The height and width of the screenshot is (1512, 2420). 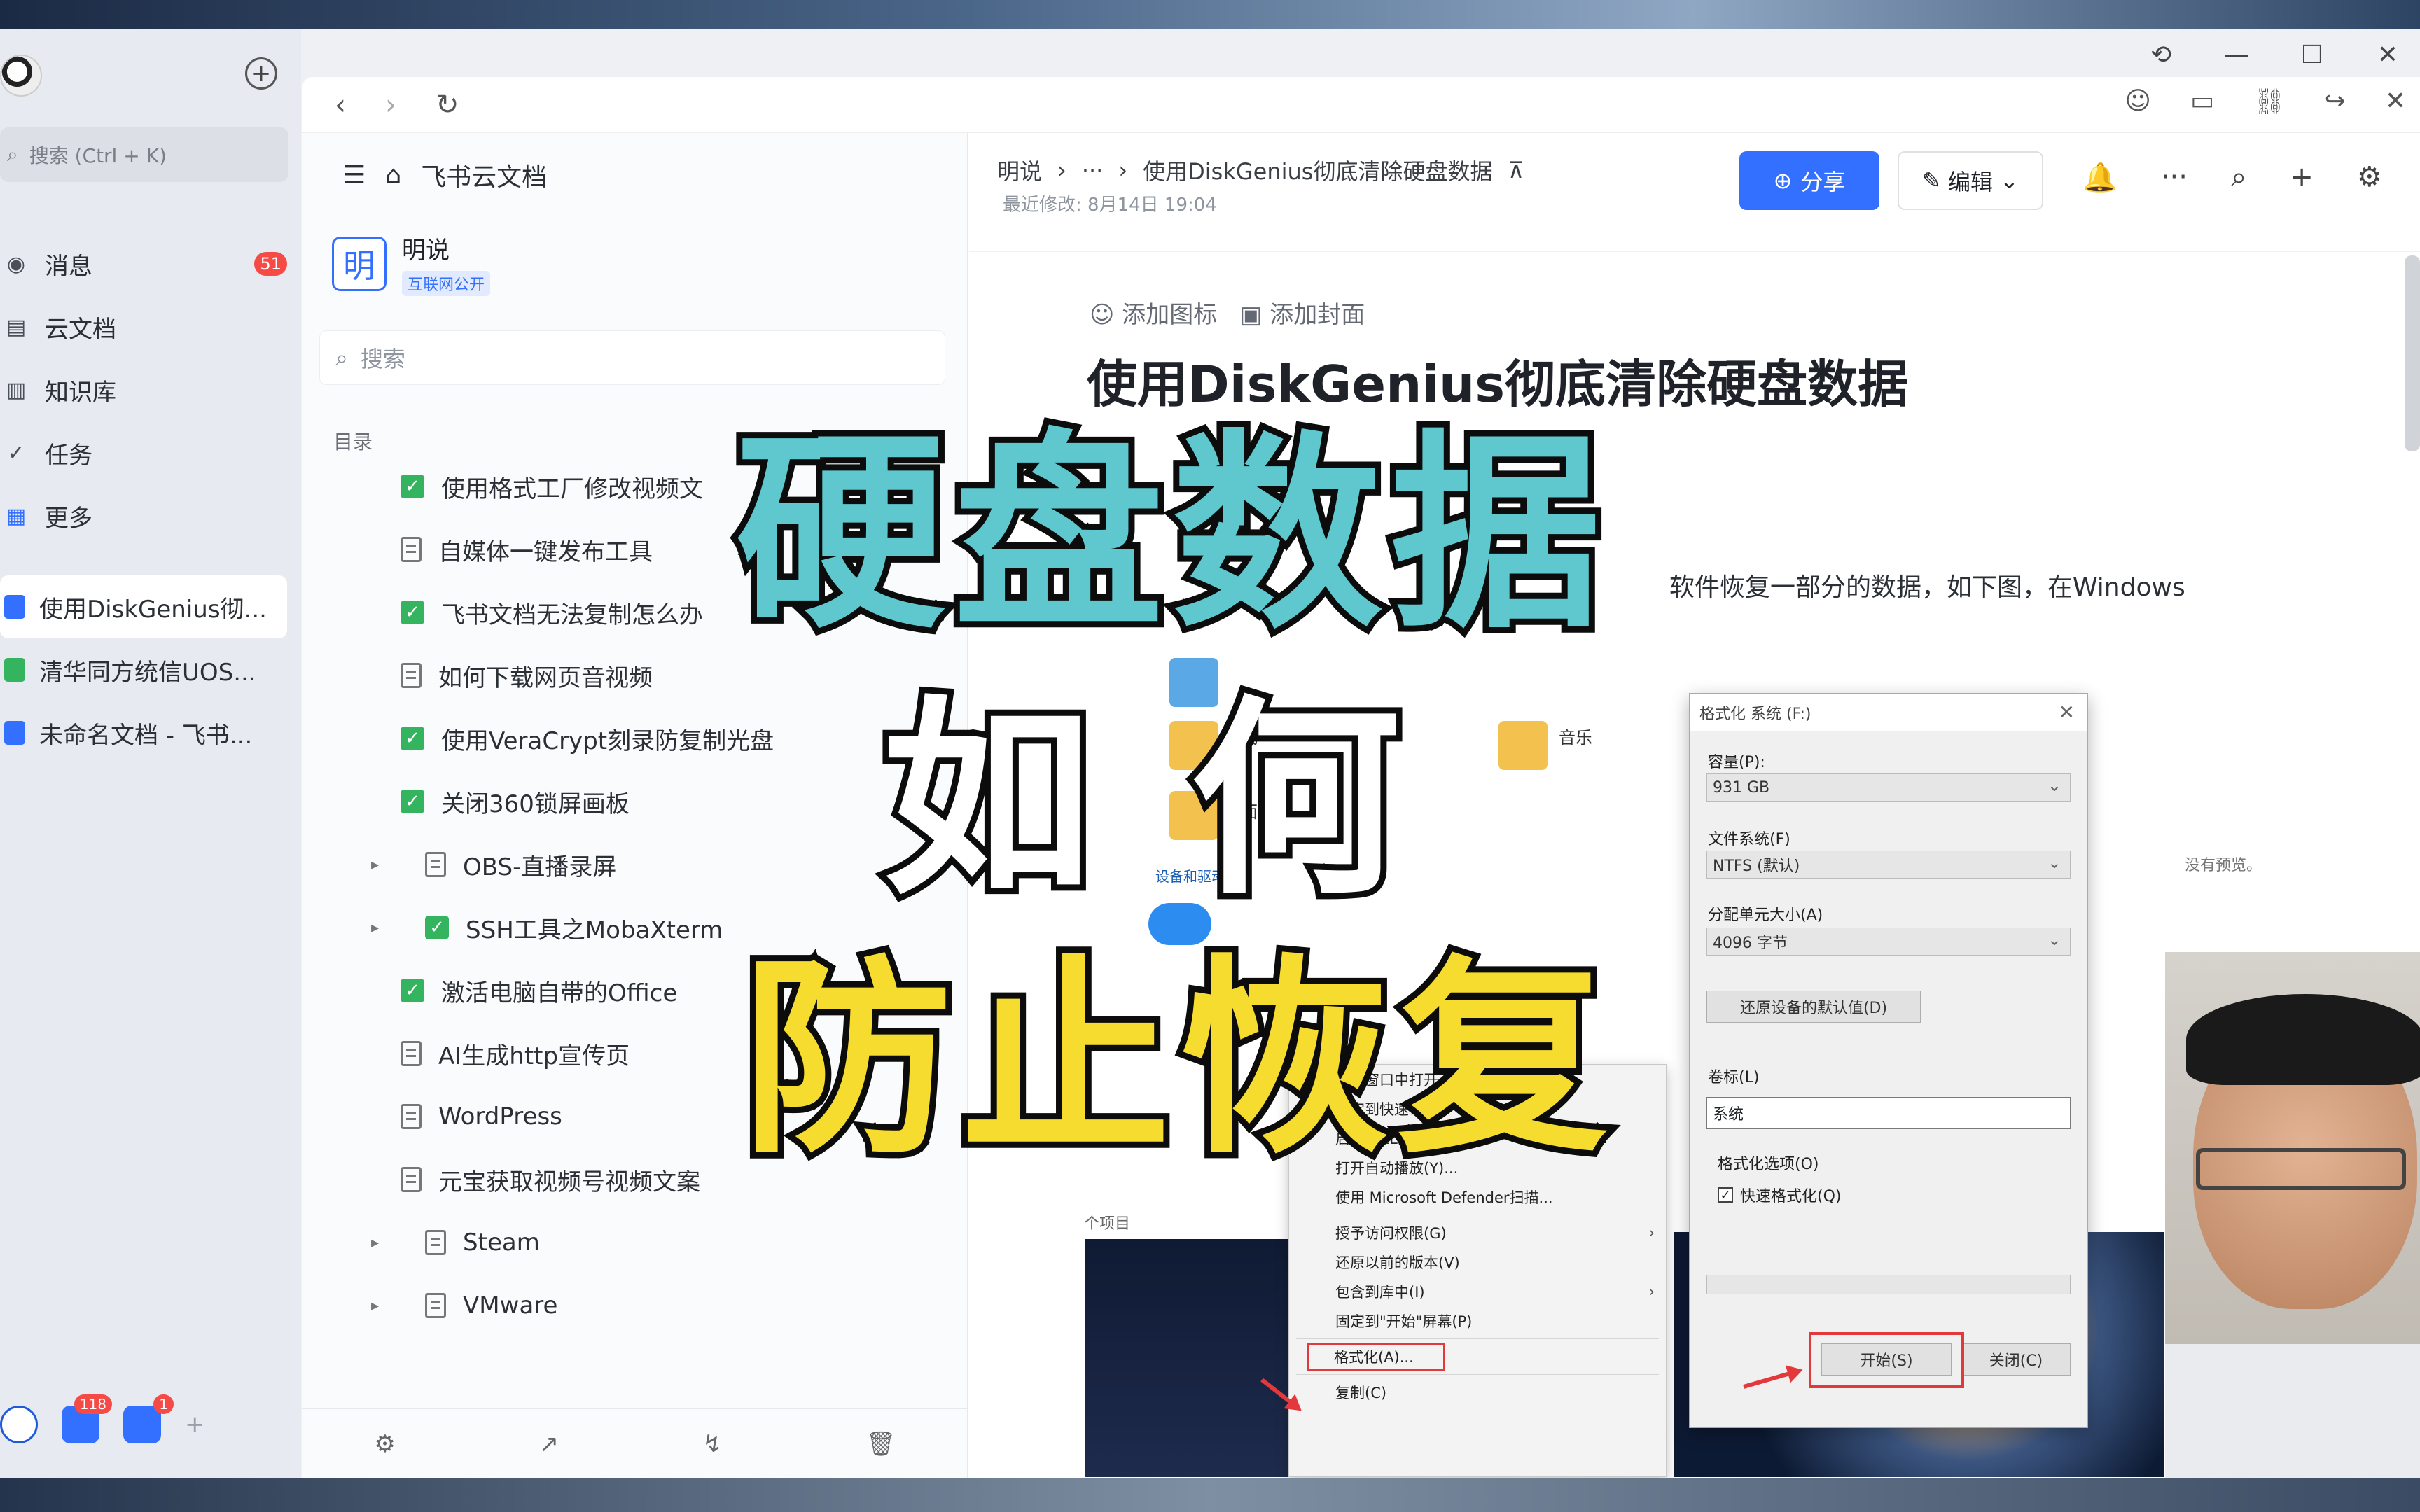 I want to click on user-avatar, so click(x=21, y=76).